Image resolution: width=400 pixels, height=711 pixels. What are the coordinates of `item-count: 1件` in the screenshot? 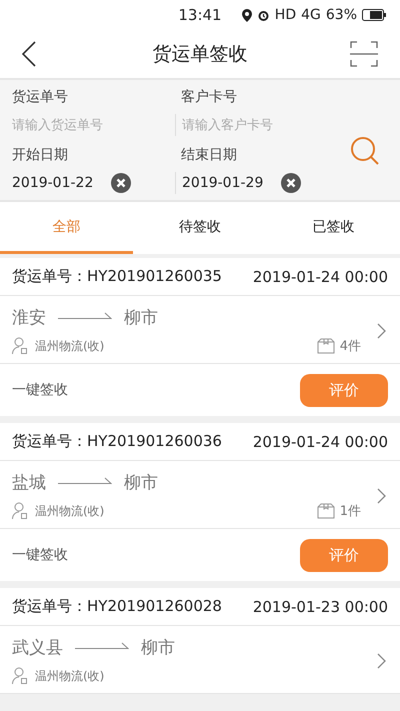 It's located at (350, 511).